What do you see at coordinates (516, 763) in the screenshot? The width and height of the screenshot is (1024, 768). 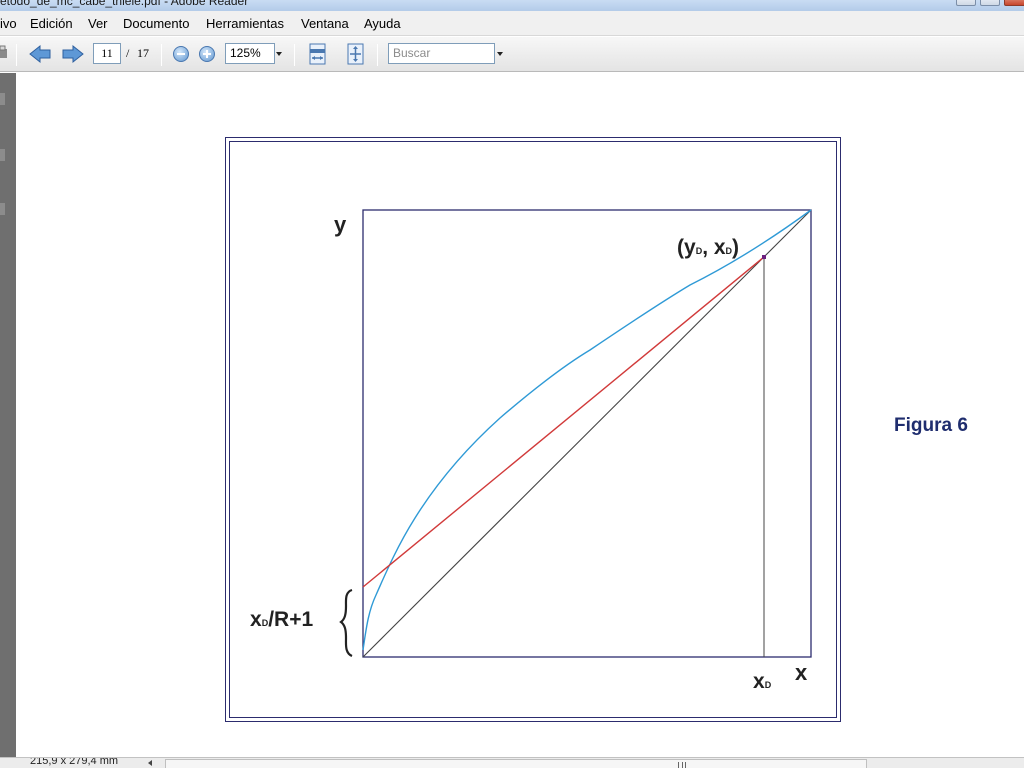 I see `horizontal-scrollbar` at bounding box center [516, 763].